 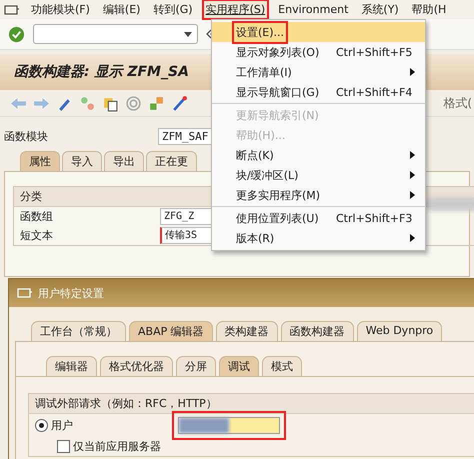 What do you see at coordinates (239, 366) in the screenshot?
I see `tab: 调试` at bounding box center [239, 366].